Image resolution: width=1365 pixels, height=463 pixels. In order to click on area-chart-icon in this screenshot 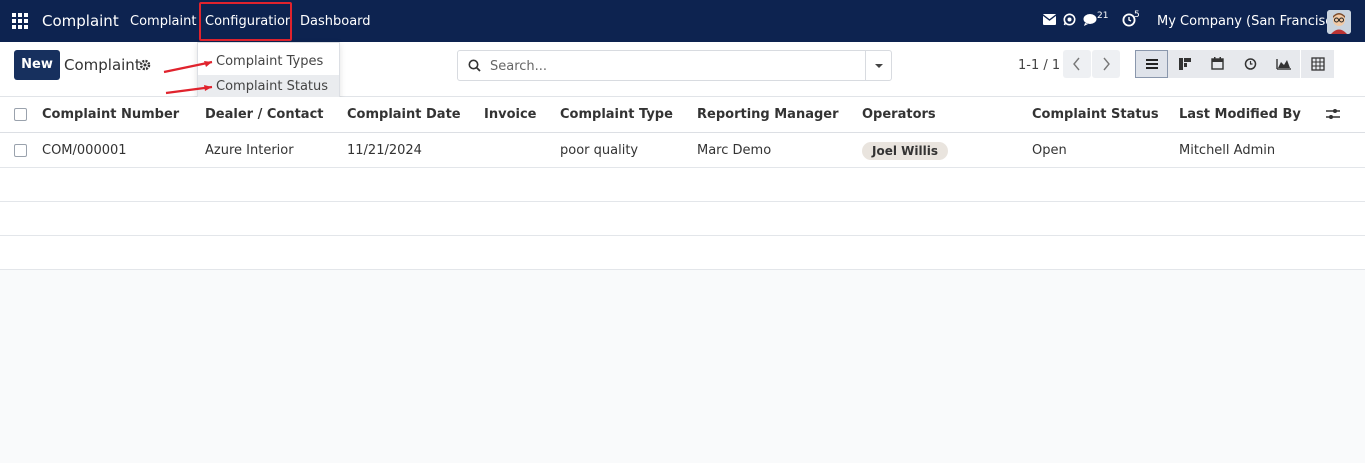, I will do `click(1283, 64)`.